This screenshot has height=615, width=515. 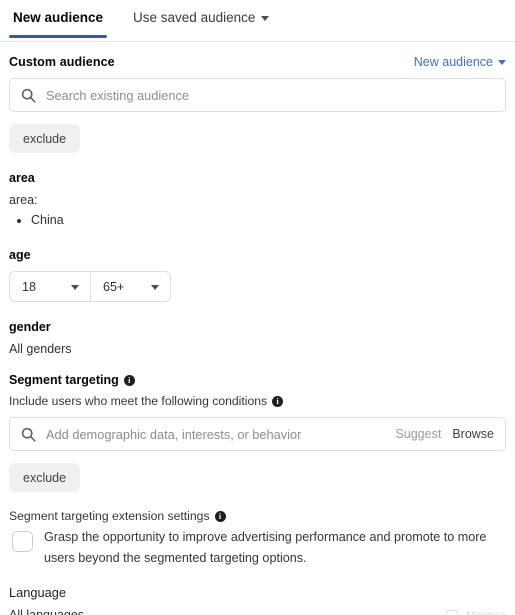 I want to click on segment-targeting-heading: Segment targeting, so click(x=64, y=380).